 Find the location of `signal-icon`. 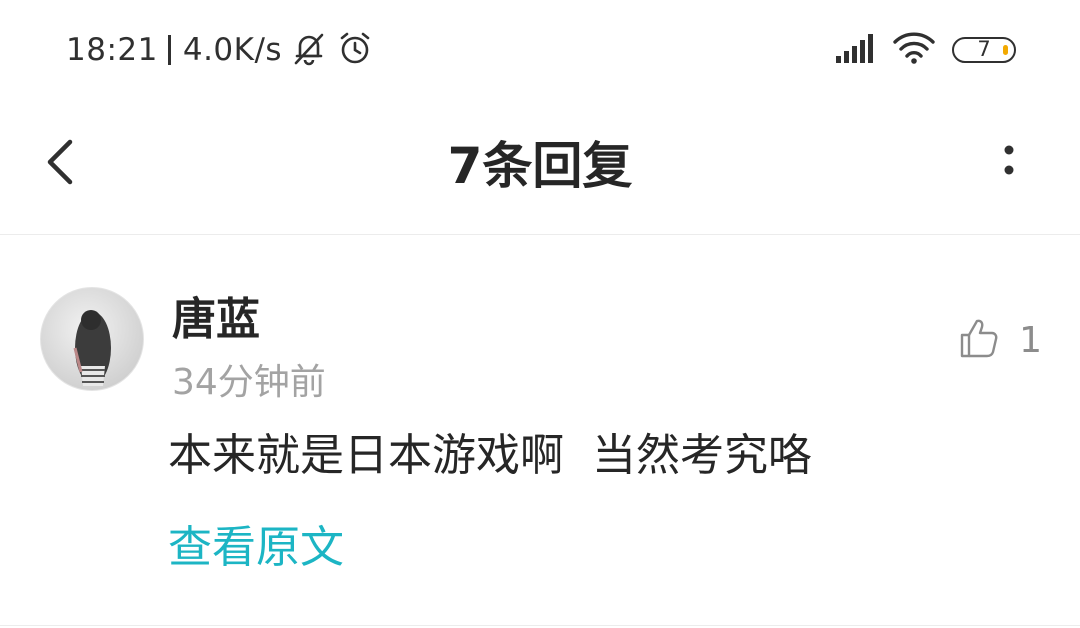

signal-icon is located at coordinates (855, 50).